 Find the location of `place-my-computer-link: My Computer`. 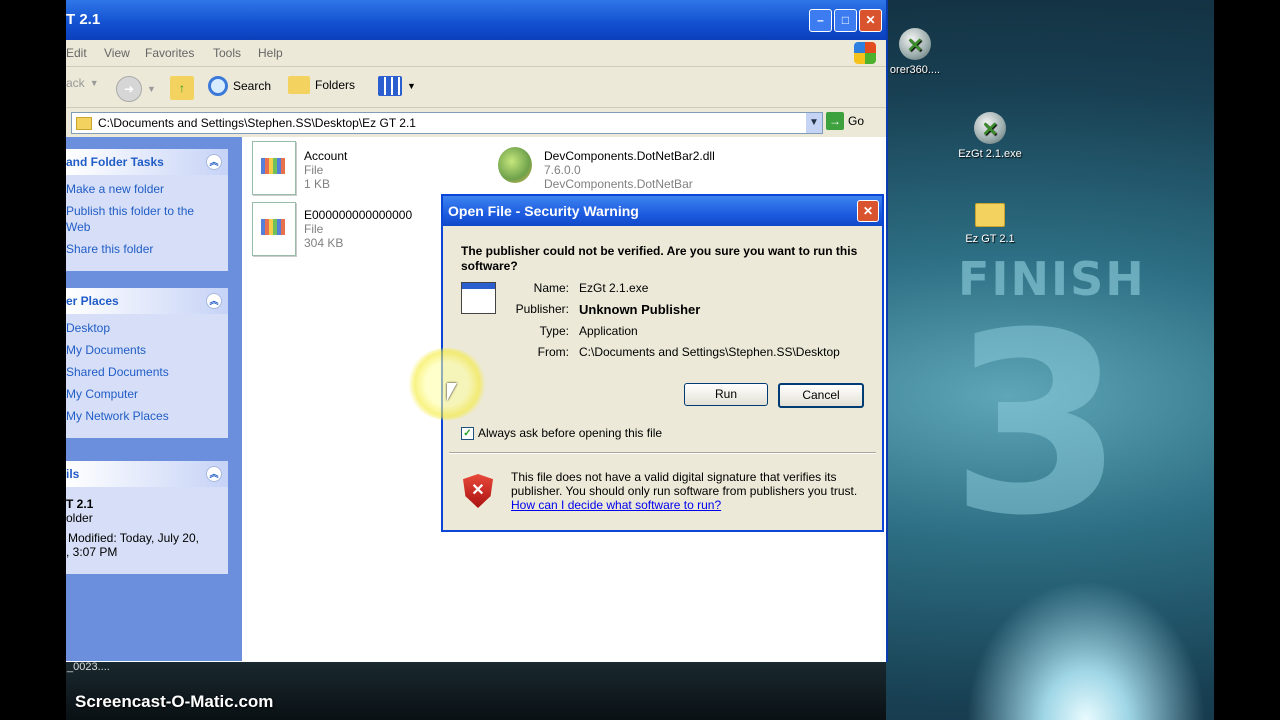

place-my-computer-link: My Computer is located at coordinates (147, 394).